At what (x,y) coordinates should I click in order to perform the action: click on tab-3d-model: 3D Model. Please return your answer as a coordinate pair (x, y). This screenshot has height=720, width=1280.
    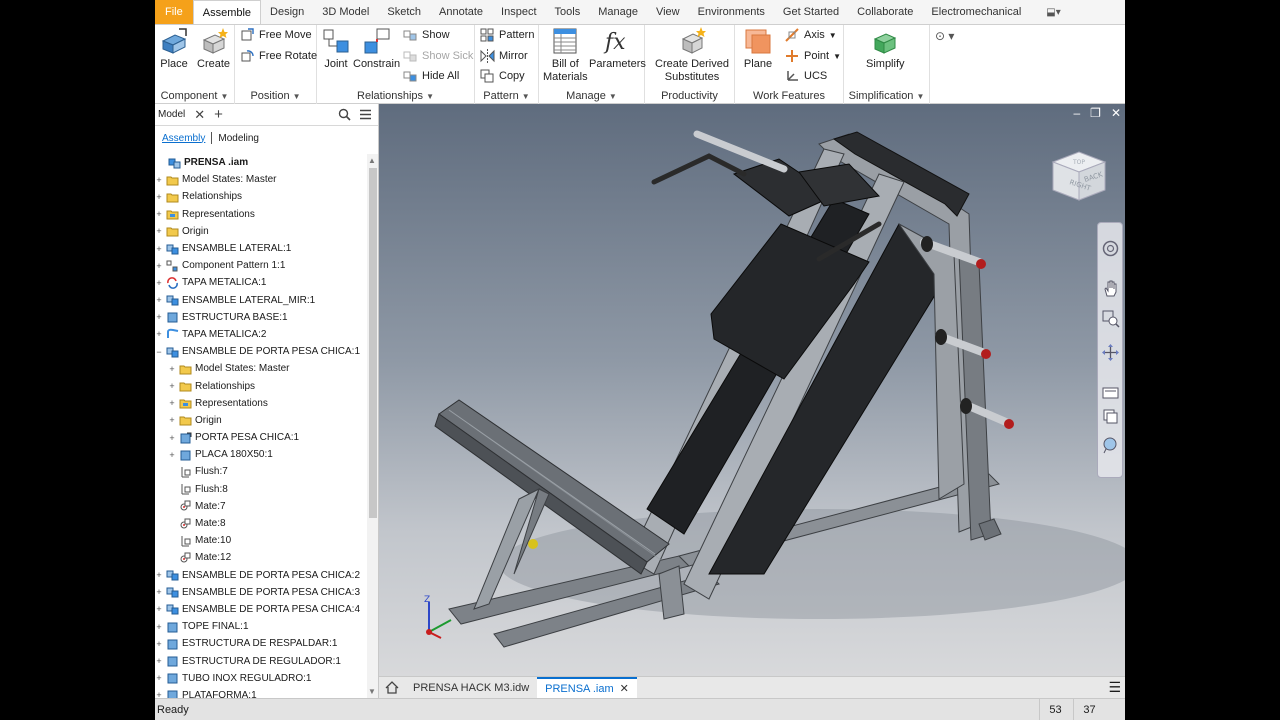
    Looking at the image, I should click on (345, 12).